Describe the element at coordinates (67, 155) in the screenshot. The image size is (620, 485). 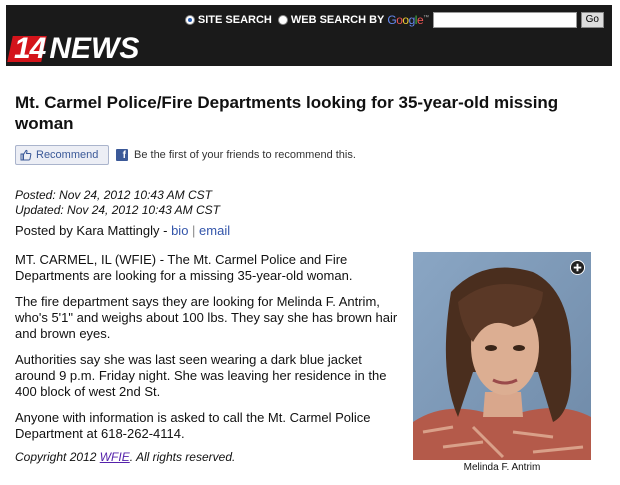
I see `recommend-label: Recommend` at that location.